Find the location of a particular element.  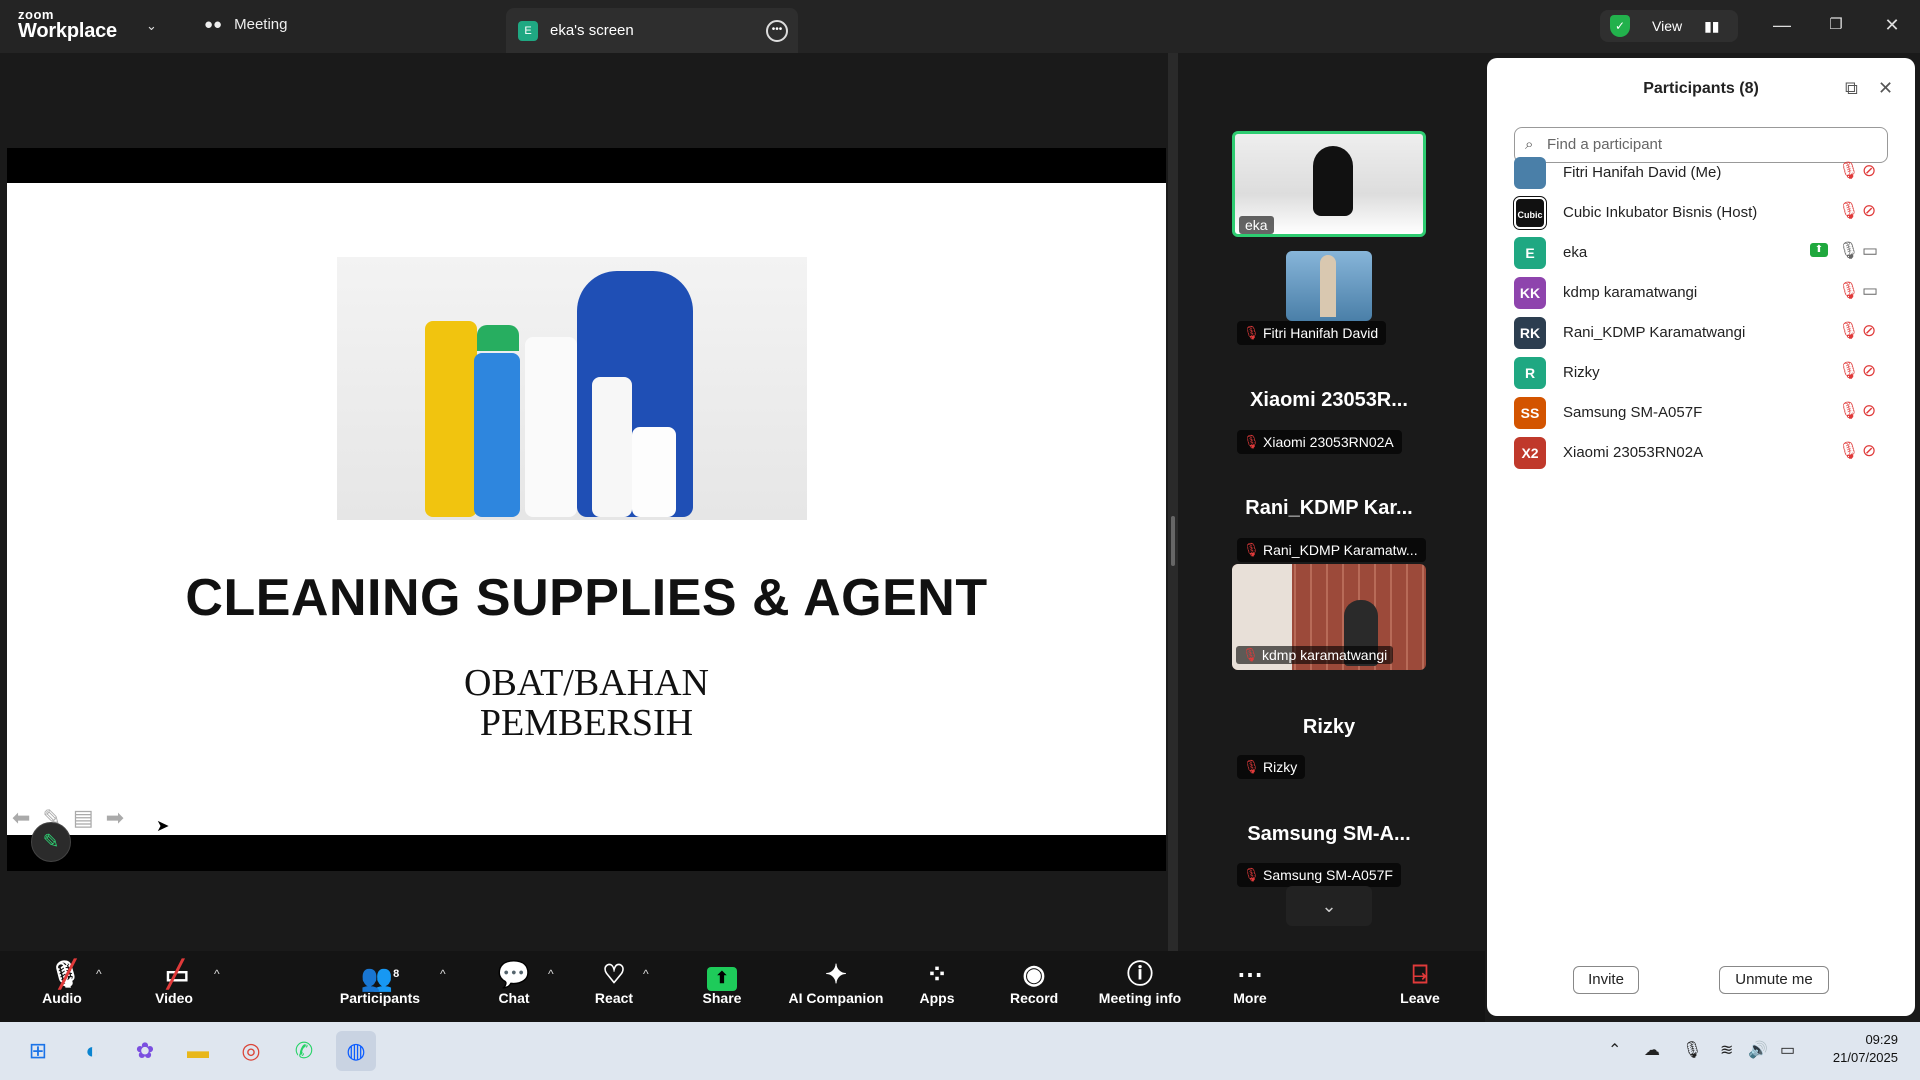

pop-out-icon: ⧉ is located at coordinates (1851, 88).